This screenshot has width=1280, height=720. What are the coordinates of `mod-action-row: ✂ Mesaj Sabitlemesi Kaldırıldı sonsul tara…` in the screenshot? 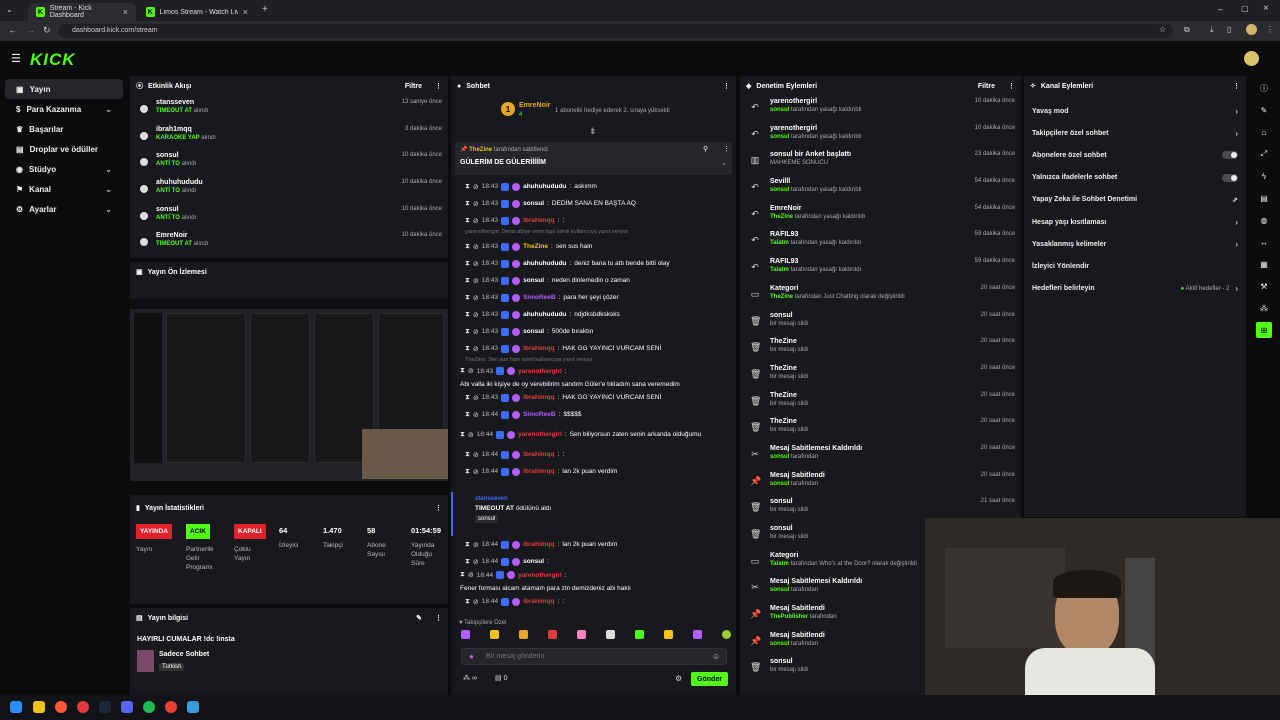 It's located at (880, 456).